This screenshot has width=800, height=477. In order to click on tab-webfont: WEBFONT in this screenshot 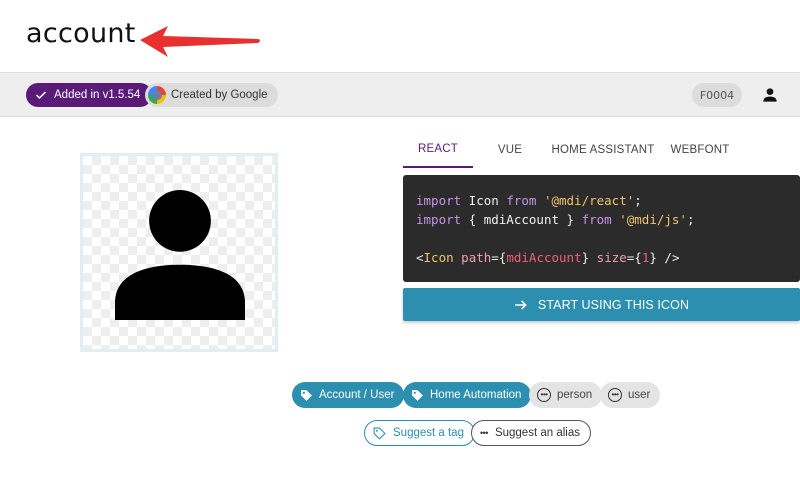, I will do `click(700, 150)`.